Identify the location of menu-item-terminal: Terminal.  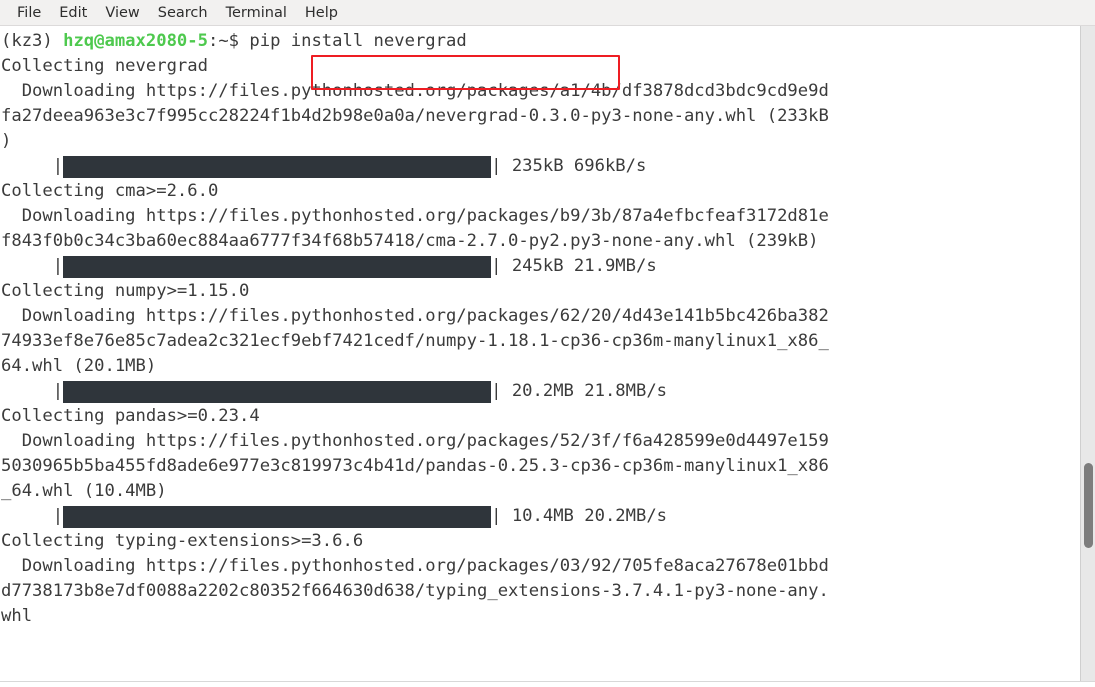
(256, 13).